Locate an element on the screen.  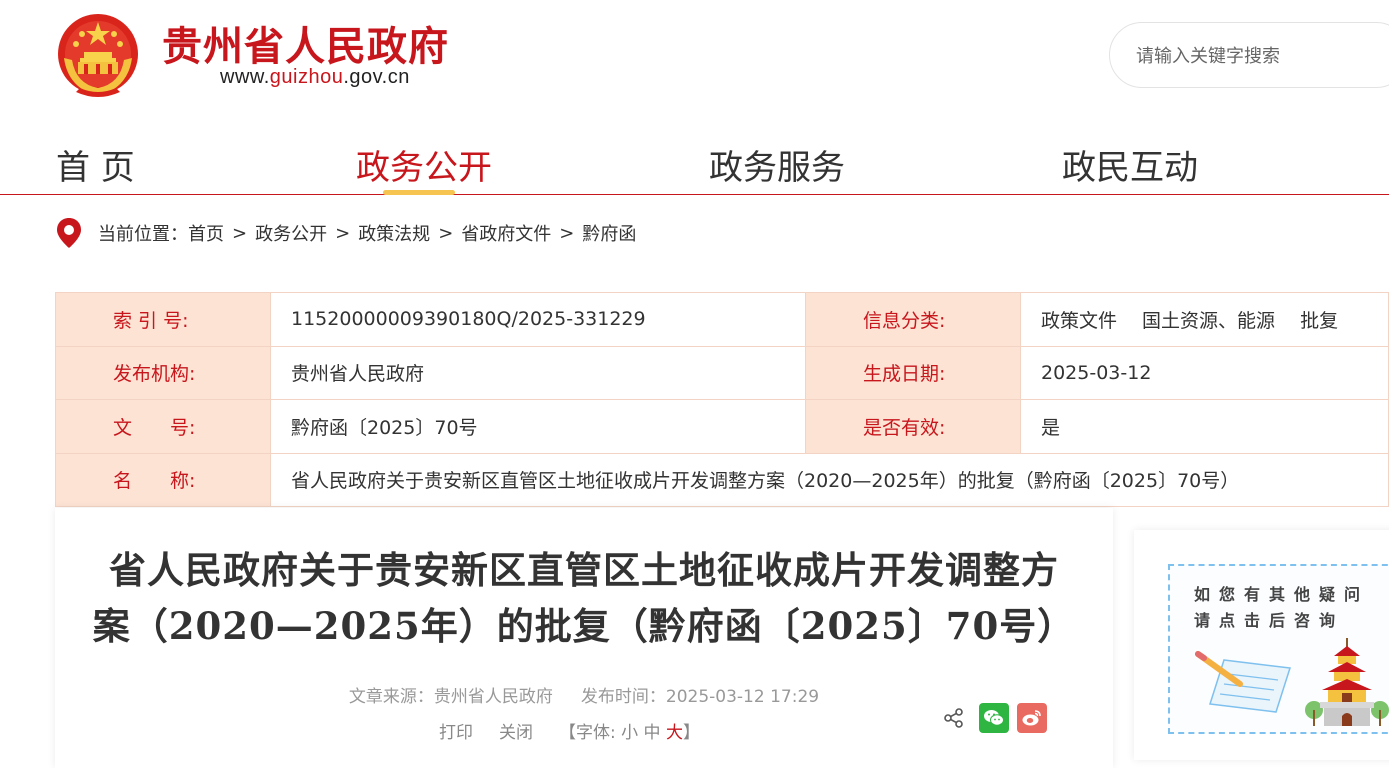
info-row: 文 号: 黔府函〔2025〕70号 是否有效: 是 is located at coordinates (722, 426).